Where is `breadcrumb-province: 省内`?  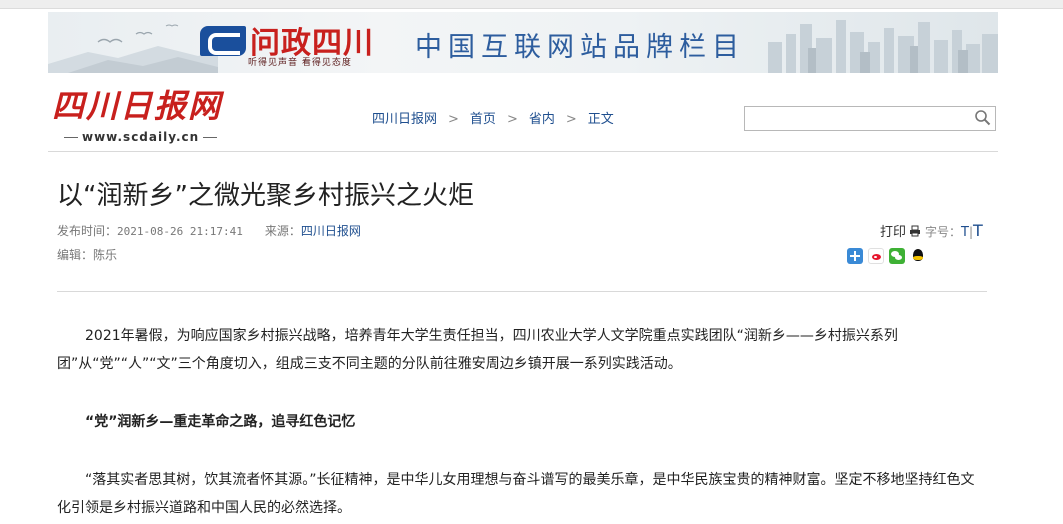 breadcrumb-province: 省内 is located at coordinates (542, 119).